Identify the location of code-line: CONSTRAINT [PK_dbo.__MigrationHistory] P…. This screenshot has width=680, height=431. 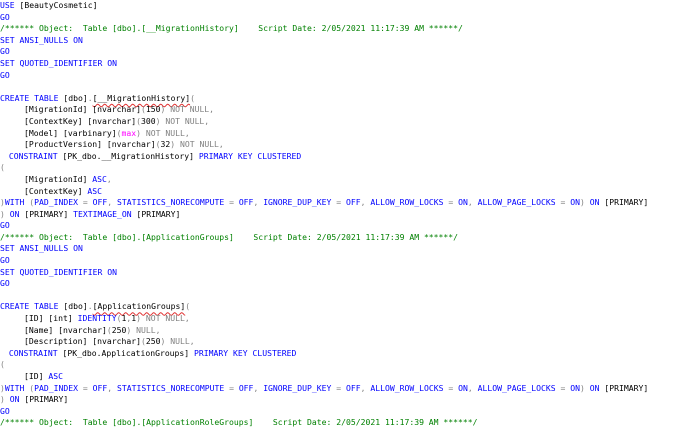
(340, 157).